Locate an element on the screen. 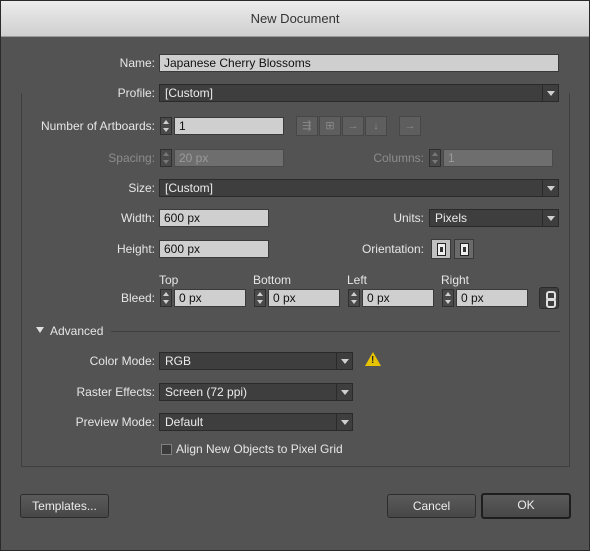 The height and width of the screenshot is (551, 590). columns-field: 1 is located at coordinates (498, 158).